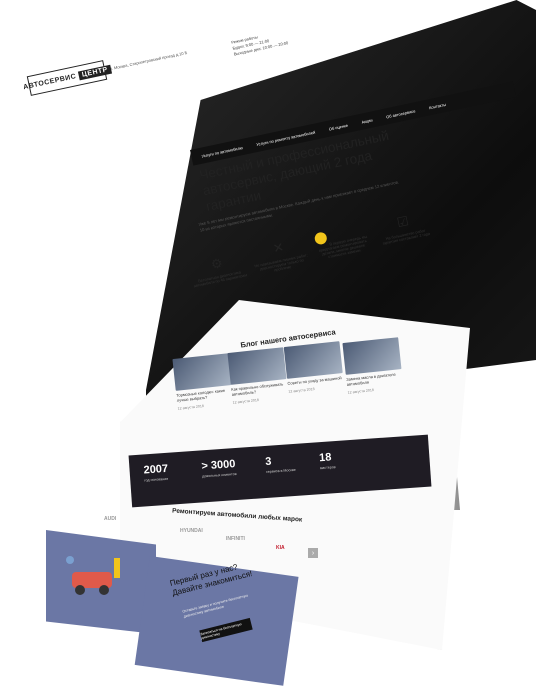 This screenshot has width=536, height=686. Describe the element at coordinates (401, 113) in the screenshot. I see `nav-item: Об автосервисе` at that location.